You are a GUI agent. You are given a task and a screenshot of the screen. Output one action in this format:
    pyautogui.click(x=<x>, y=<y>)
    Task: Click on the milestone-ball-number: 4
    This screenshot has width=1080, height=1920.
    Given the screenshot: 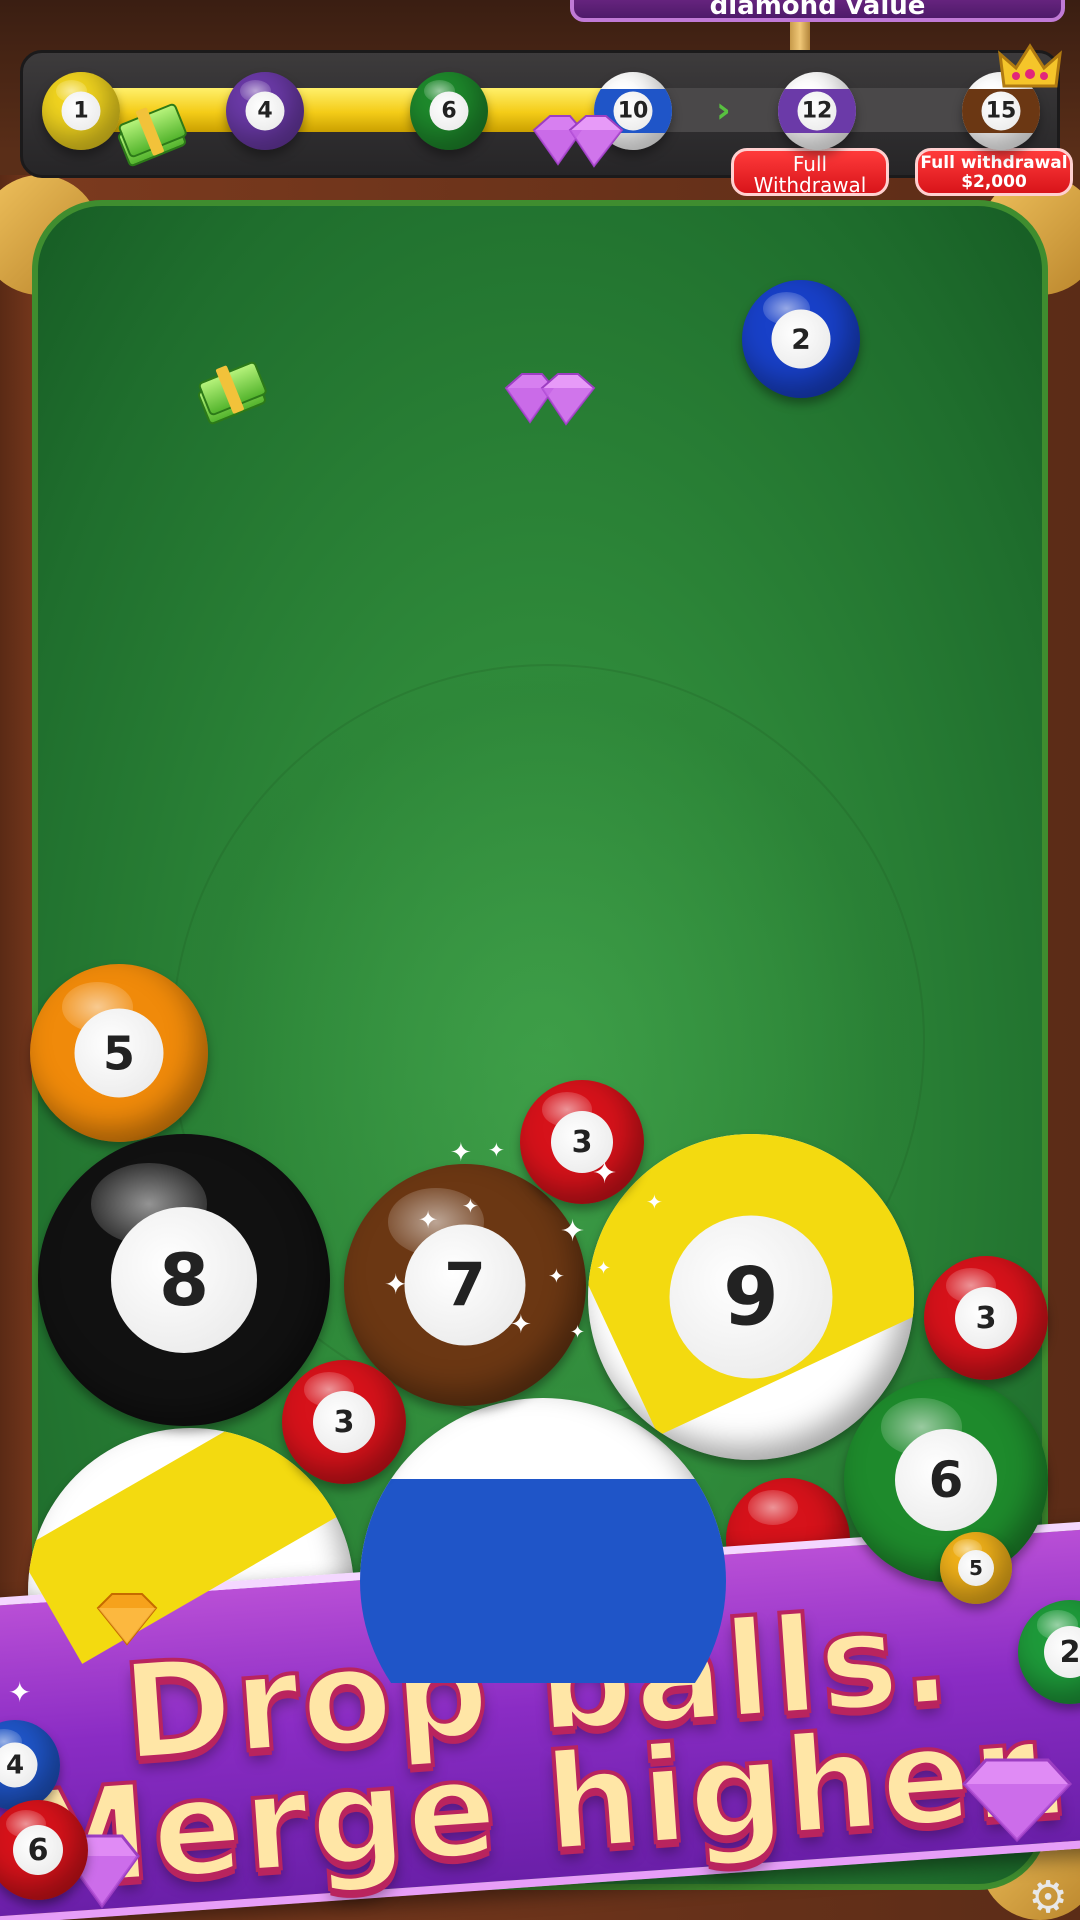 What is the action you would take?
    pyautogui.click(x=265, y=111)
    